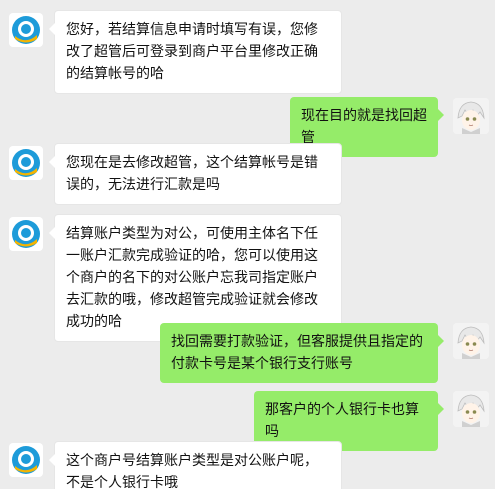 This screenshot has height=489, width=495. Describe the element at coordinates (297, 353) in the screenshot. I see `message-text: 找回需要打款验证，但客服提供且指定的付款卡号是某个银行支行账号` at that location.